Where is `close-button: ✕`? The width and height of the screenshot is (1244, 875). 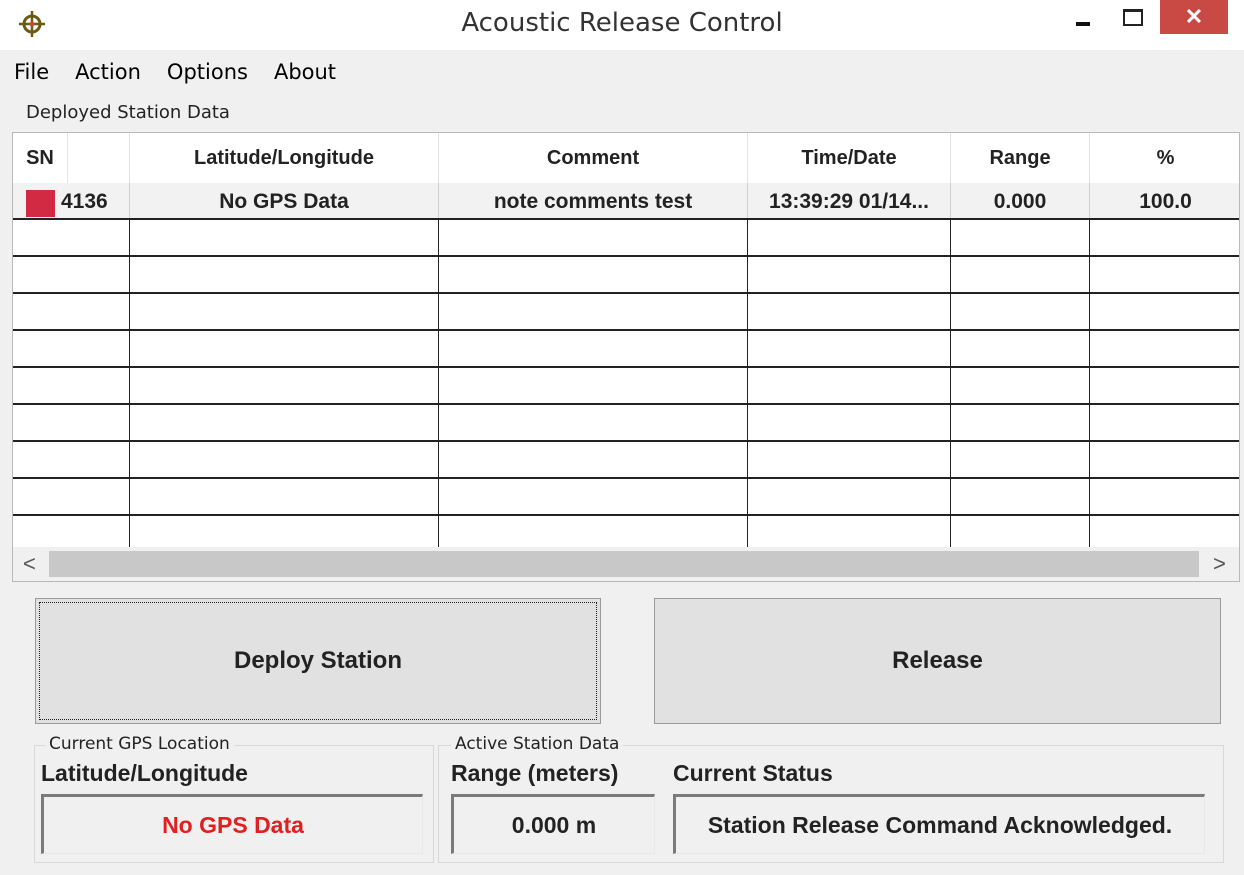 close-button: ✕ is located at coordinates (1194, 17).